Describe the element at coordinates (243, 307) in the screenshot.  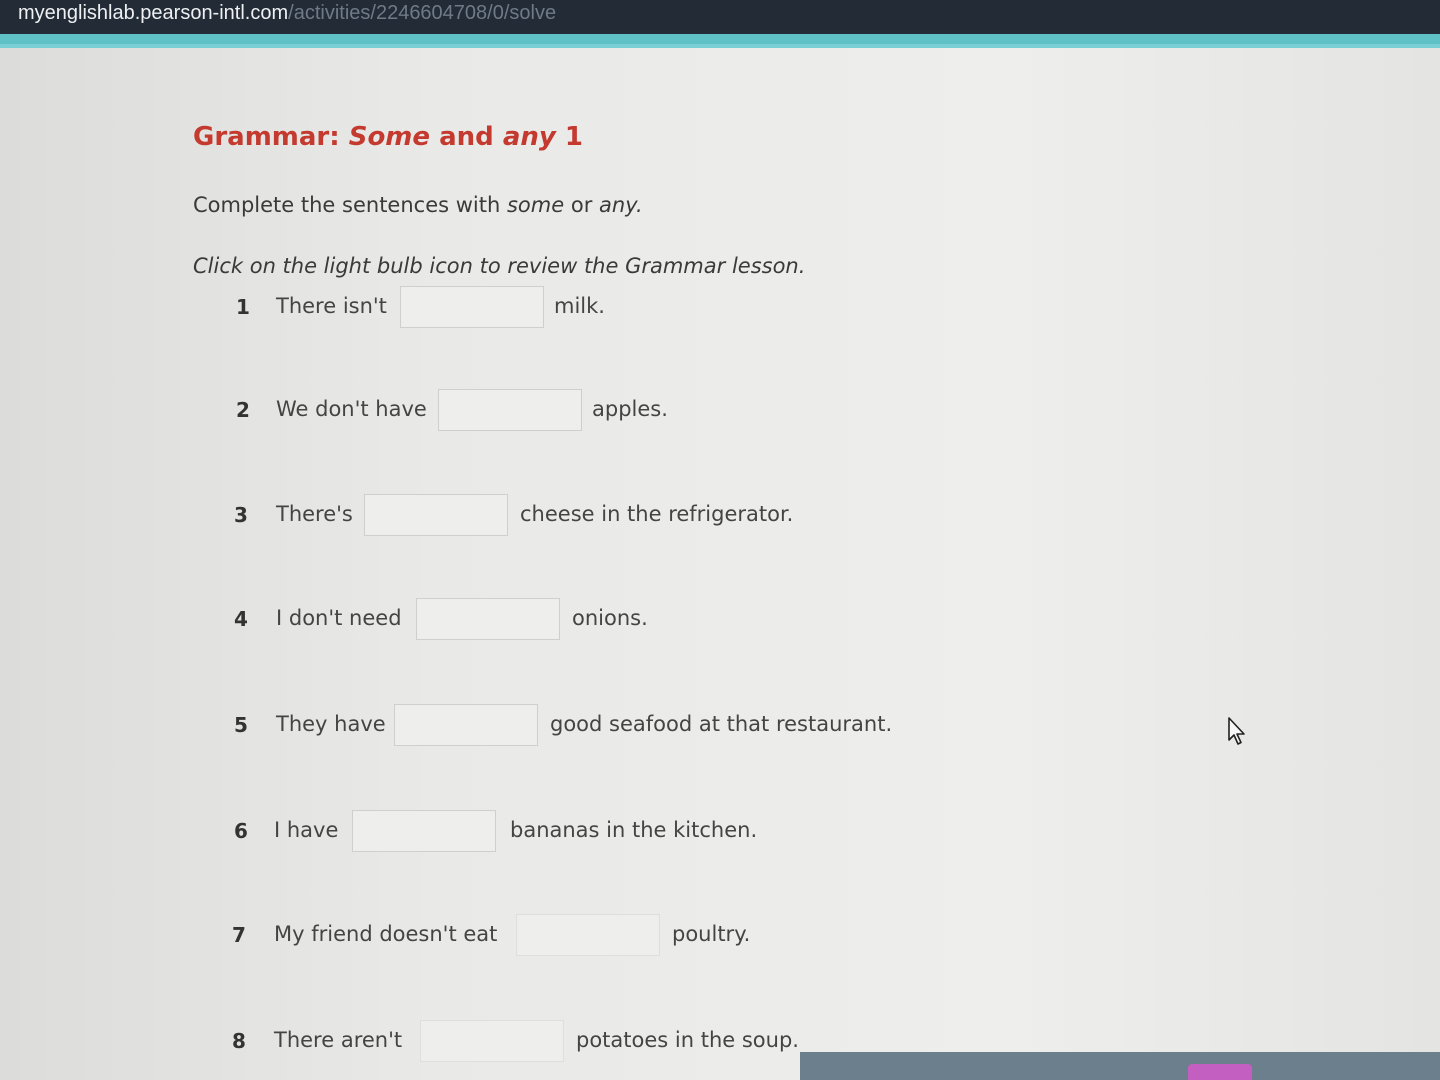
I see `question-number: 1` at that location.